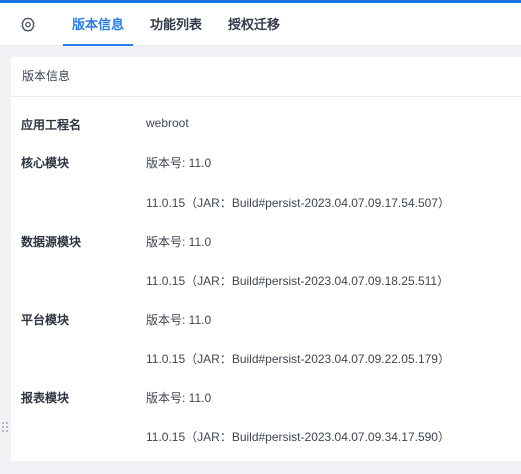 The height and width of the screenshot is (474, 521). What do you see at coordinates (179, 242) in the screenshot?
I see `row-value-datasource-module: 版本号: 11.0` at bounding box center [179, 242].